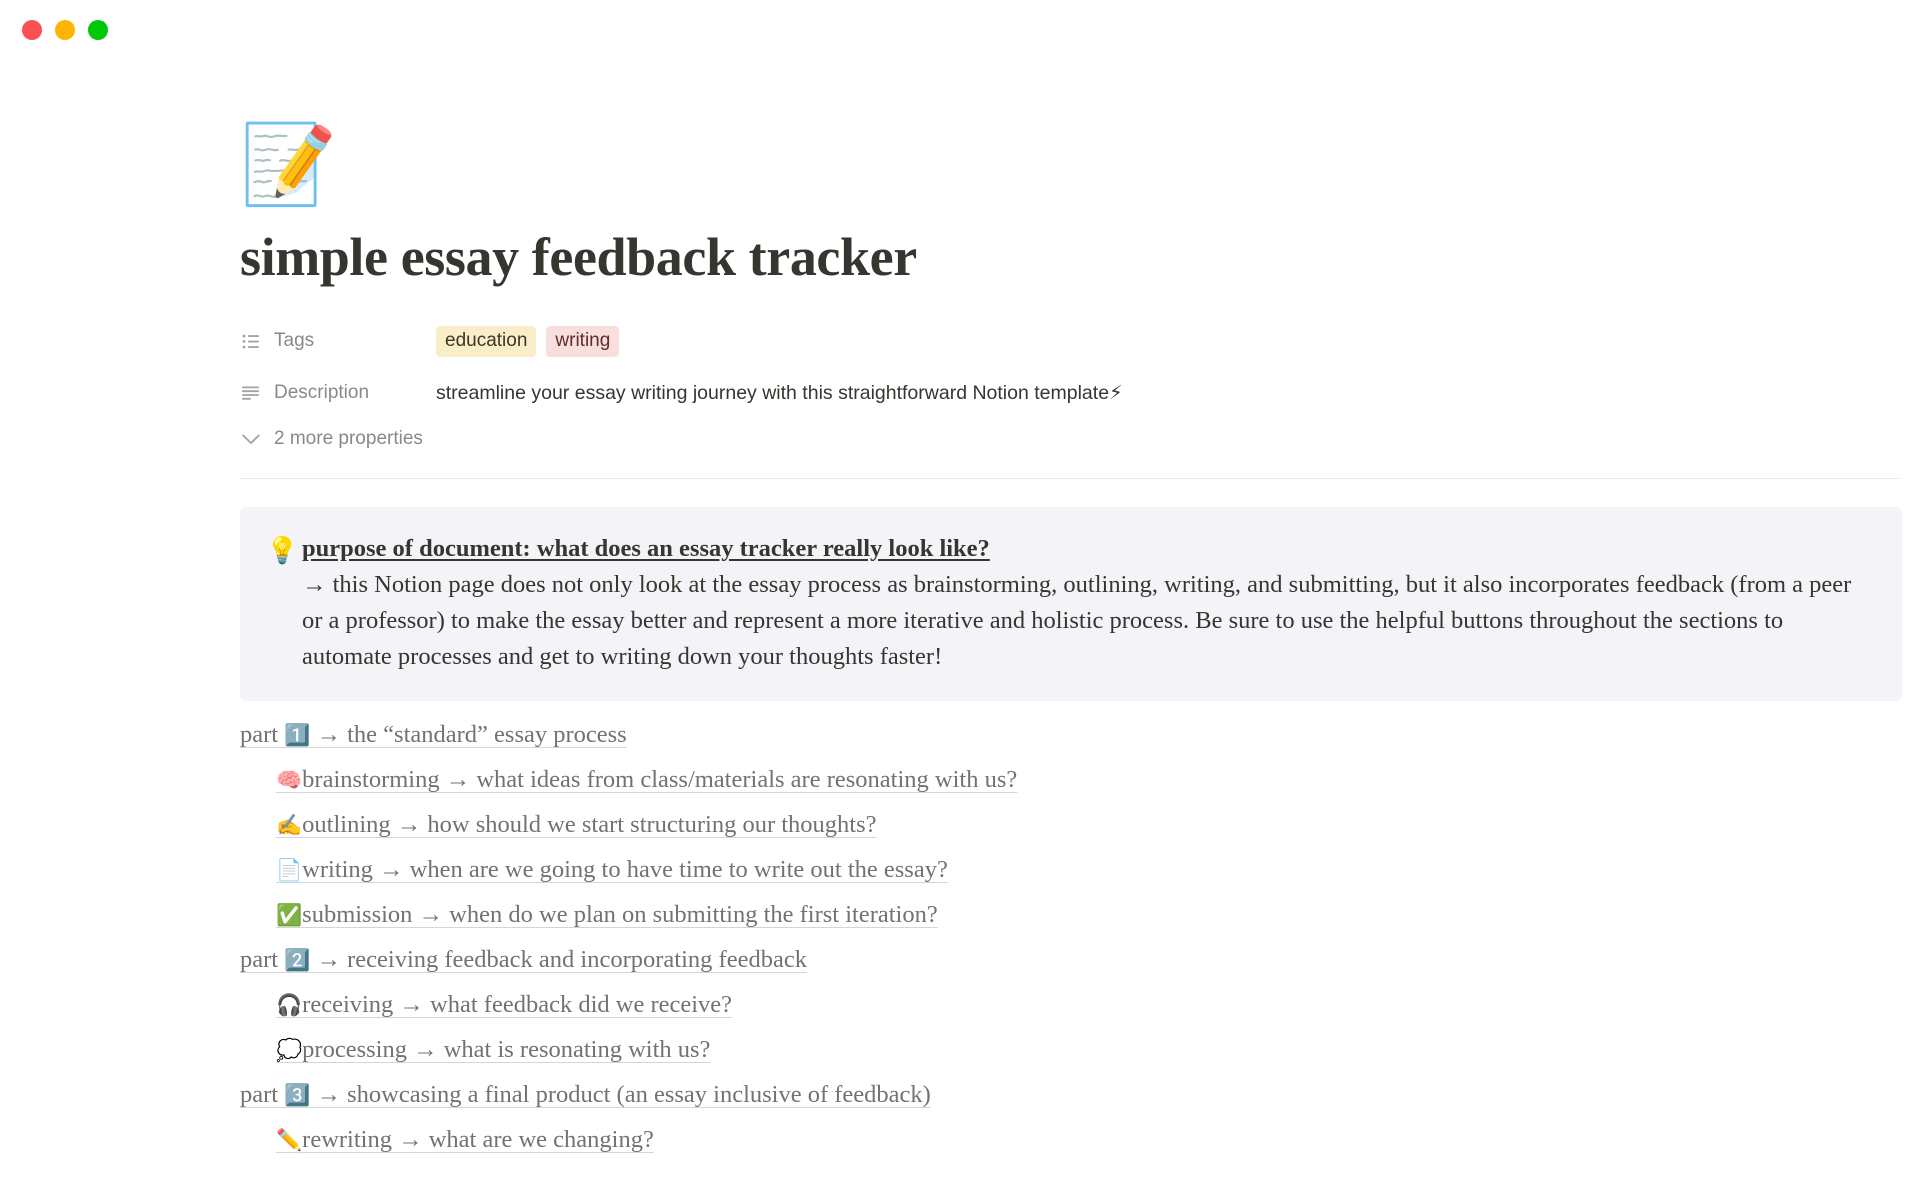 This screenshot has height=1200, width=1920. What do you see at coordinates (297, 960) in the screenshot?
I see `keycap-2-emoji: 2️⃣` at bounding box center [297, 960].